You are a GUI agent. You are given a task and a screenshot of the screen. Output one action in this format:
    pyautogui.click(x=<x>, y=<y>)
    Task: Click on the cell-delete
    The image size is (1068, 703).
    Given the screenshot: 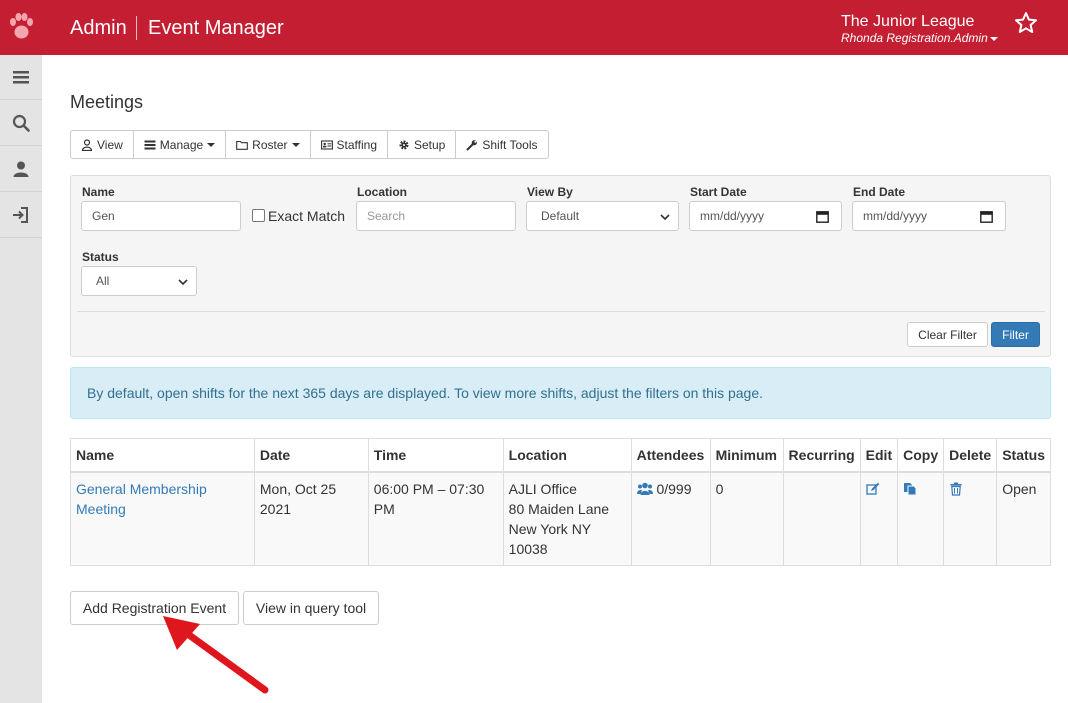 What is the action you would take?
    pyautogui.click(x=970, y=518)
    